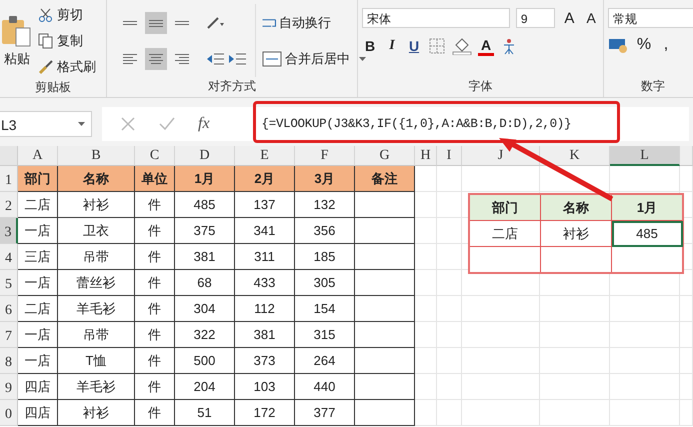  Describe the element at coordinates (645, 156) in the screenshot. I see `column-header: L` at that location.